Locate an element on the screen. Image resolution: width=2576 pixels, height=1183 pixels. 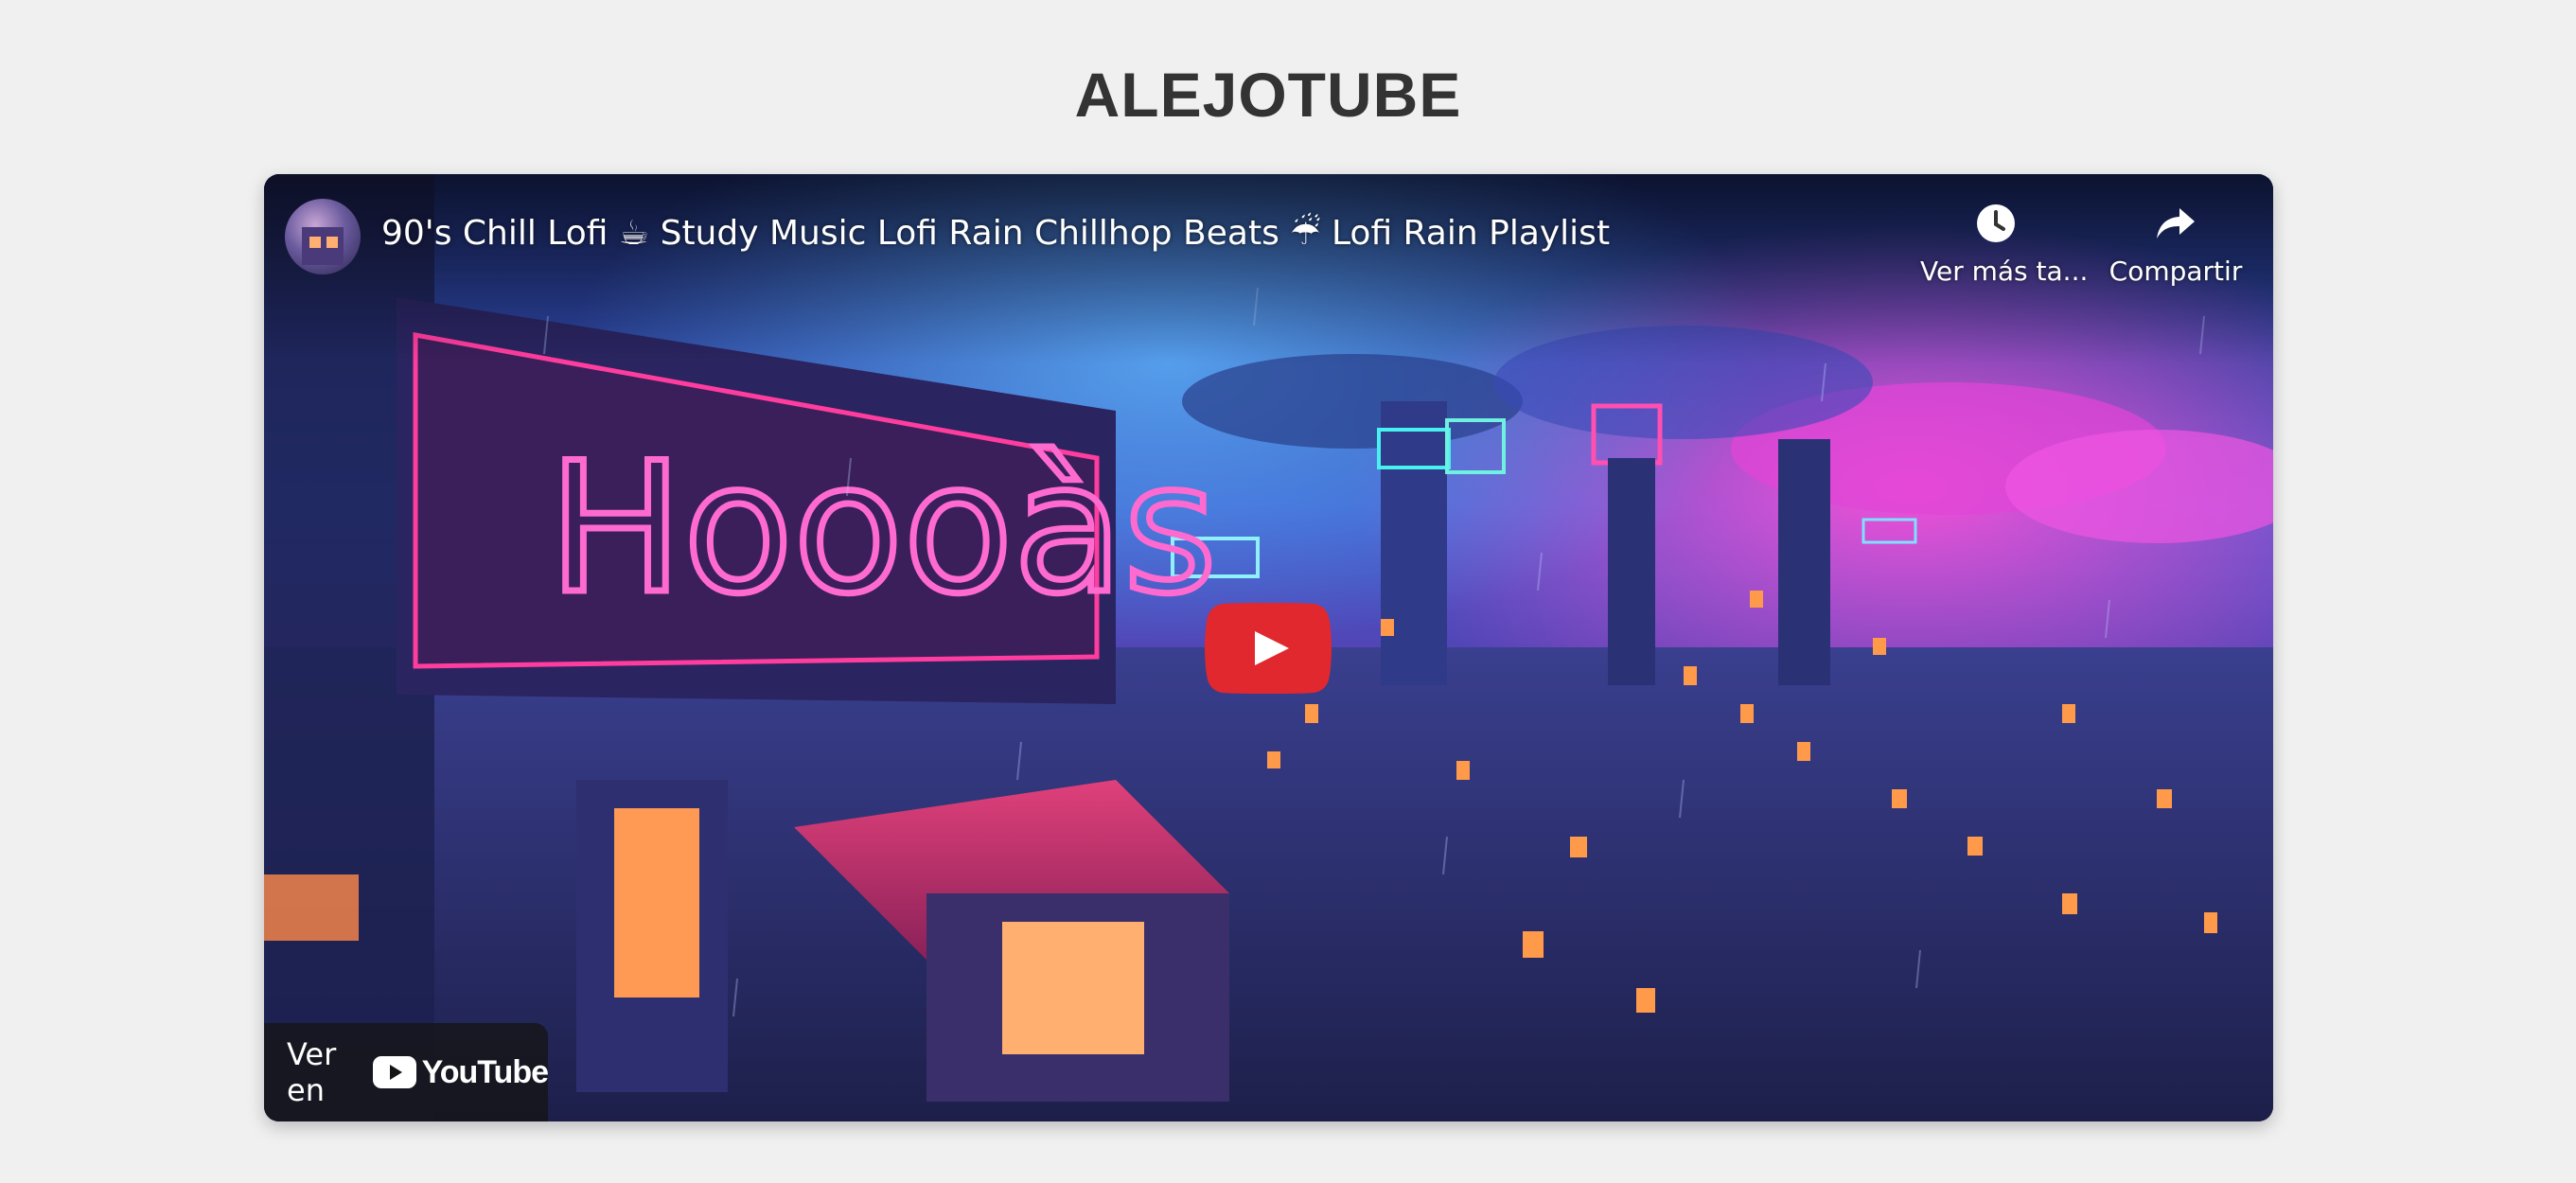
share-button: Compartir is located at coordinates (2176, 244).